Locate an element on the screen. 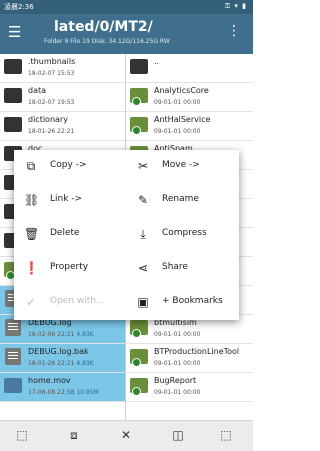  path-title: lated/0/MT2/ is located at coordinates (103, 27).